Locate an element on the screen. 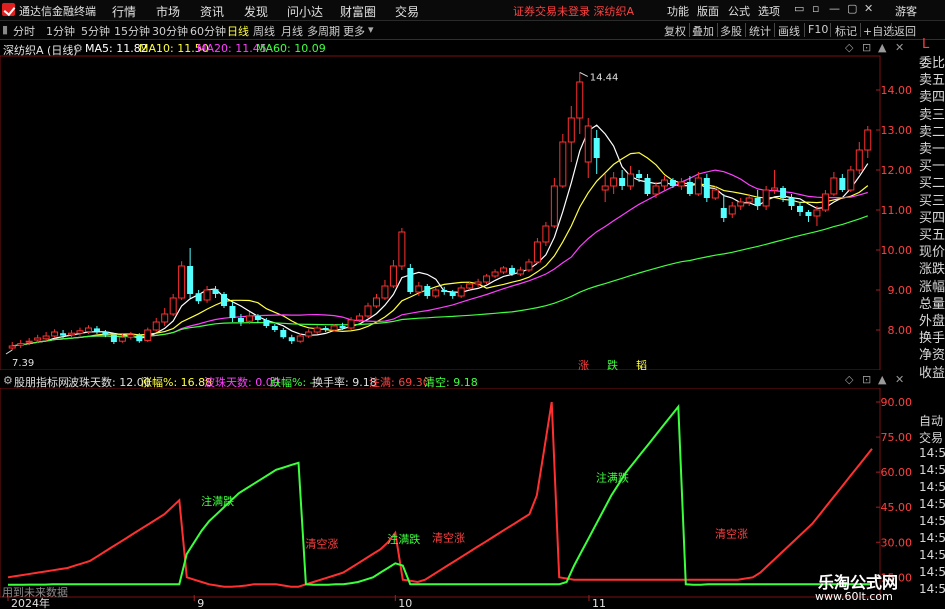 This screenshot has height=609, width=945. y-tick-label: 60.00 is located at coordinates (897, 472).